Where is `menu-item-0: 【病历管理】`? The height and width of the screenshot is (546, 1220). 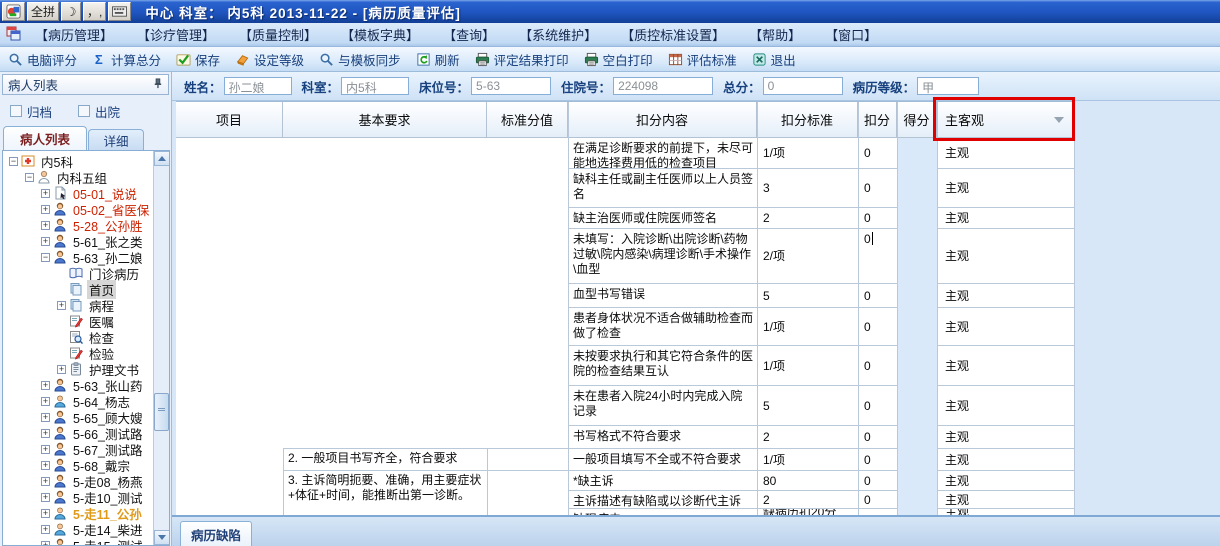 menu-item-0: 【病历管理】 is located at coordinates (74, 34).